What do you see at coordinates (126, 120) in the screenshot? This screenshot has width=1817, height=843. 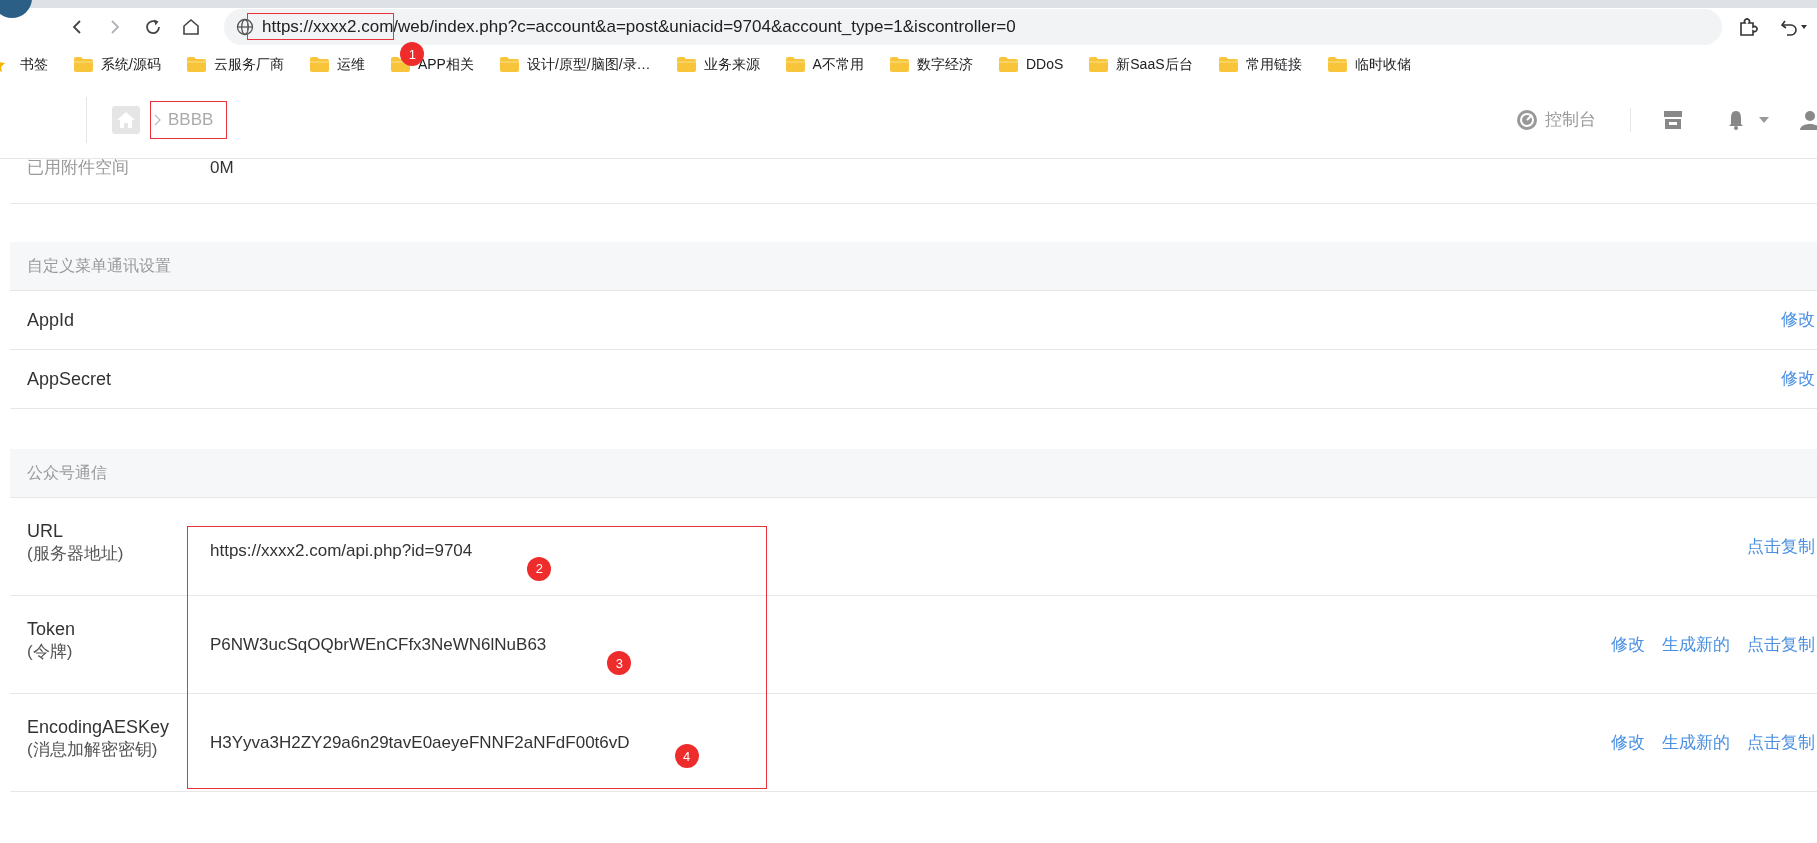 I see `home-button` at bounding box center [126, 120].